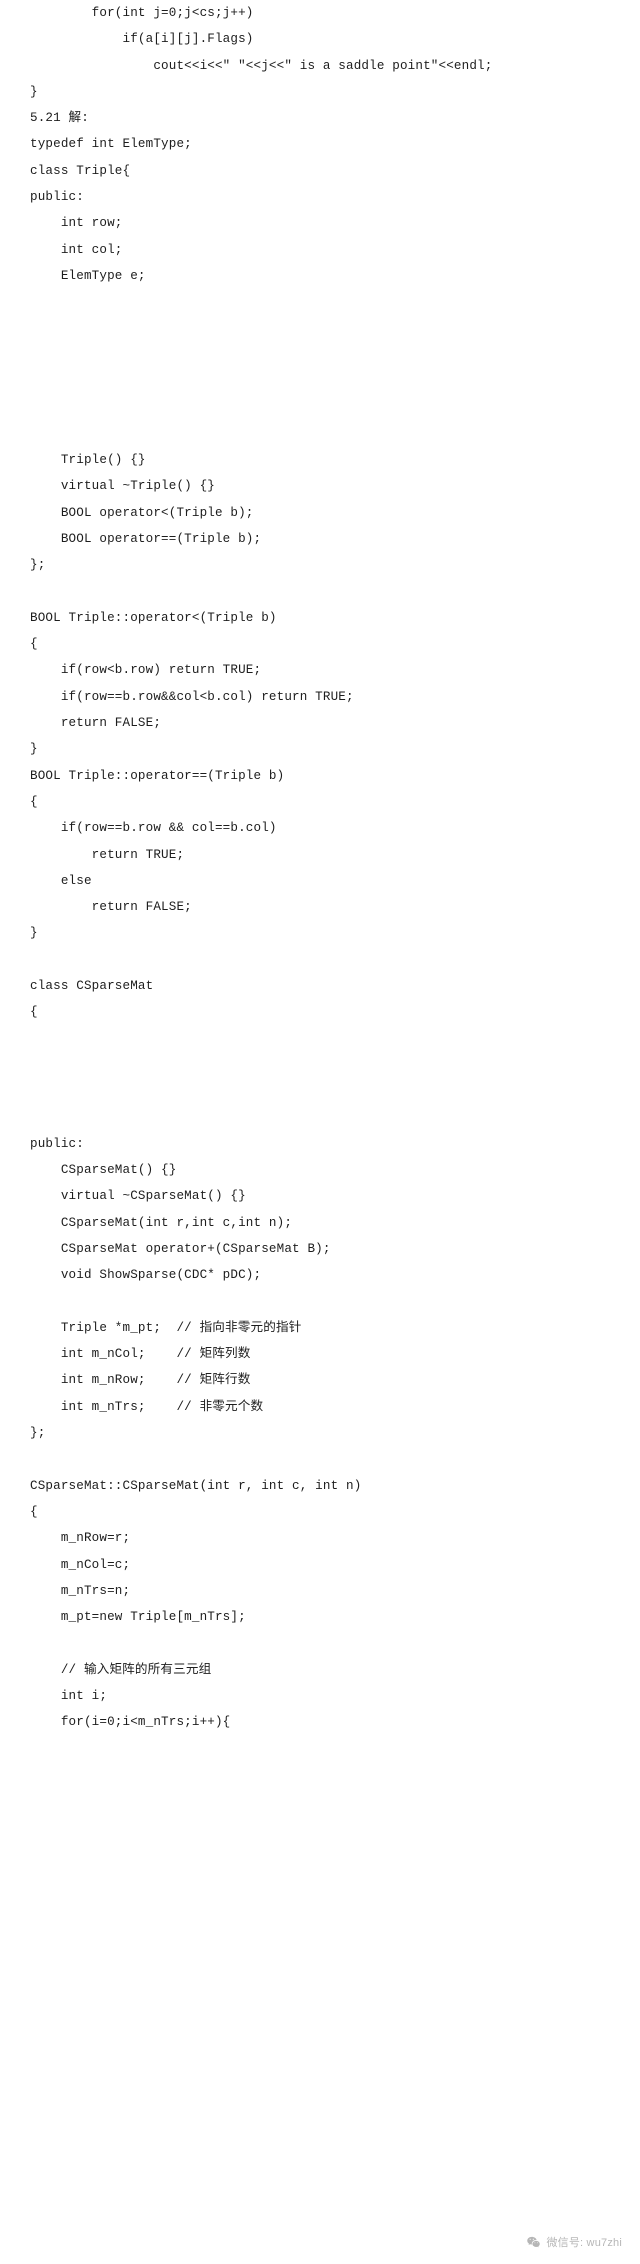  What do you see at coordinates (111, 144) in the screenshot?
I see `code-line: typedef int ElemType;` at bounding box center [111, 144].